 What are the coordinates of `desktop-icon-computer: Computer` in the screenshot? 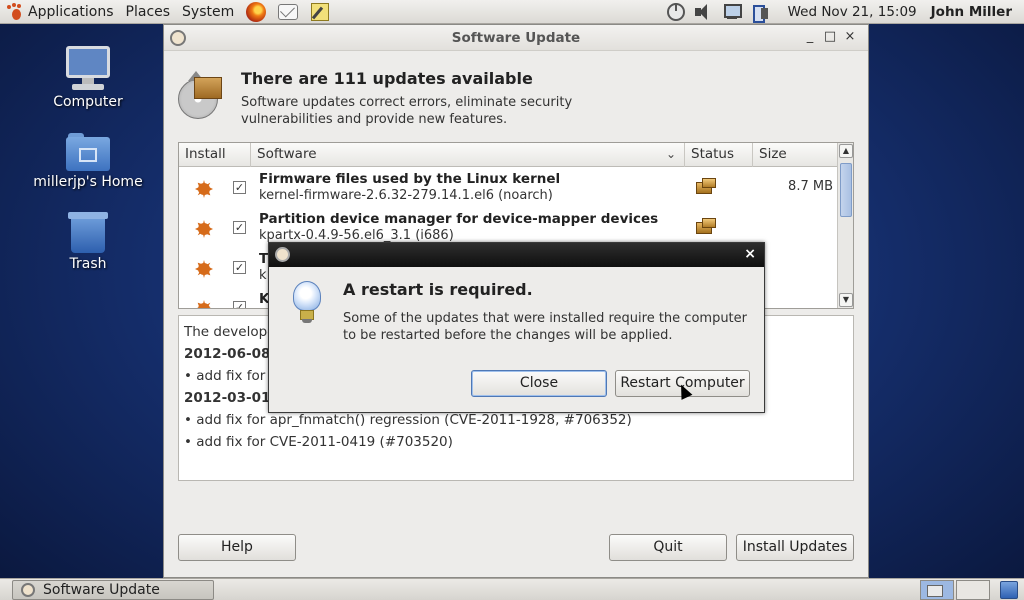 It's located at (88, 78).